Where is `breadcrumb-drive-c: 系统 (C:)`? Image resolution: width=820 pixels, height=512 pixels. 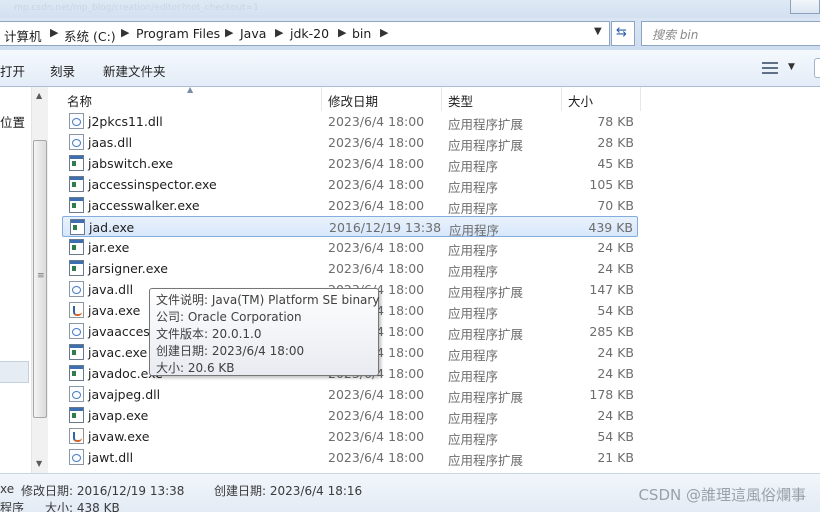
breadcrumb-drive-c: 系统 (C:) is located at coordinates (90, 35).